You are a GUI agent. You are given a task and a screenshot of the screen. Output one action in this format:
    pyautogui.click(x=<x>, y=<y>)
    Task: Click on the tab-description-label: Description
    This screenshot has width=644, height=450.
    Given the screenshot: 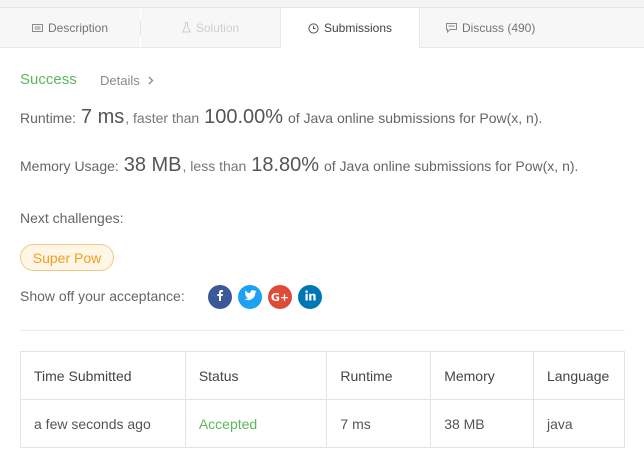 What is the action you would take?
    pyautogui.click(x=78, y=27)
    